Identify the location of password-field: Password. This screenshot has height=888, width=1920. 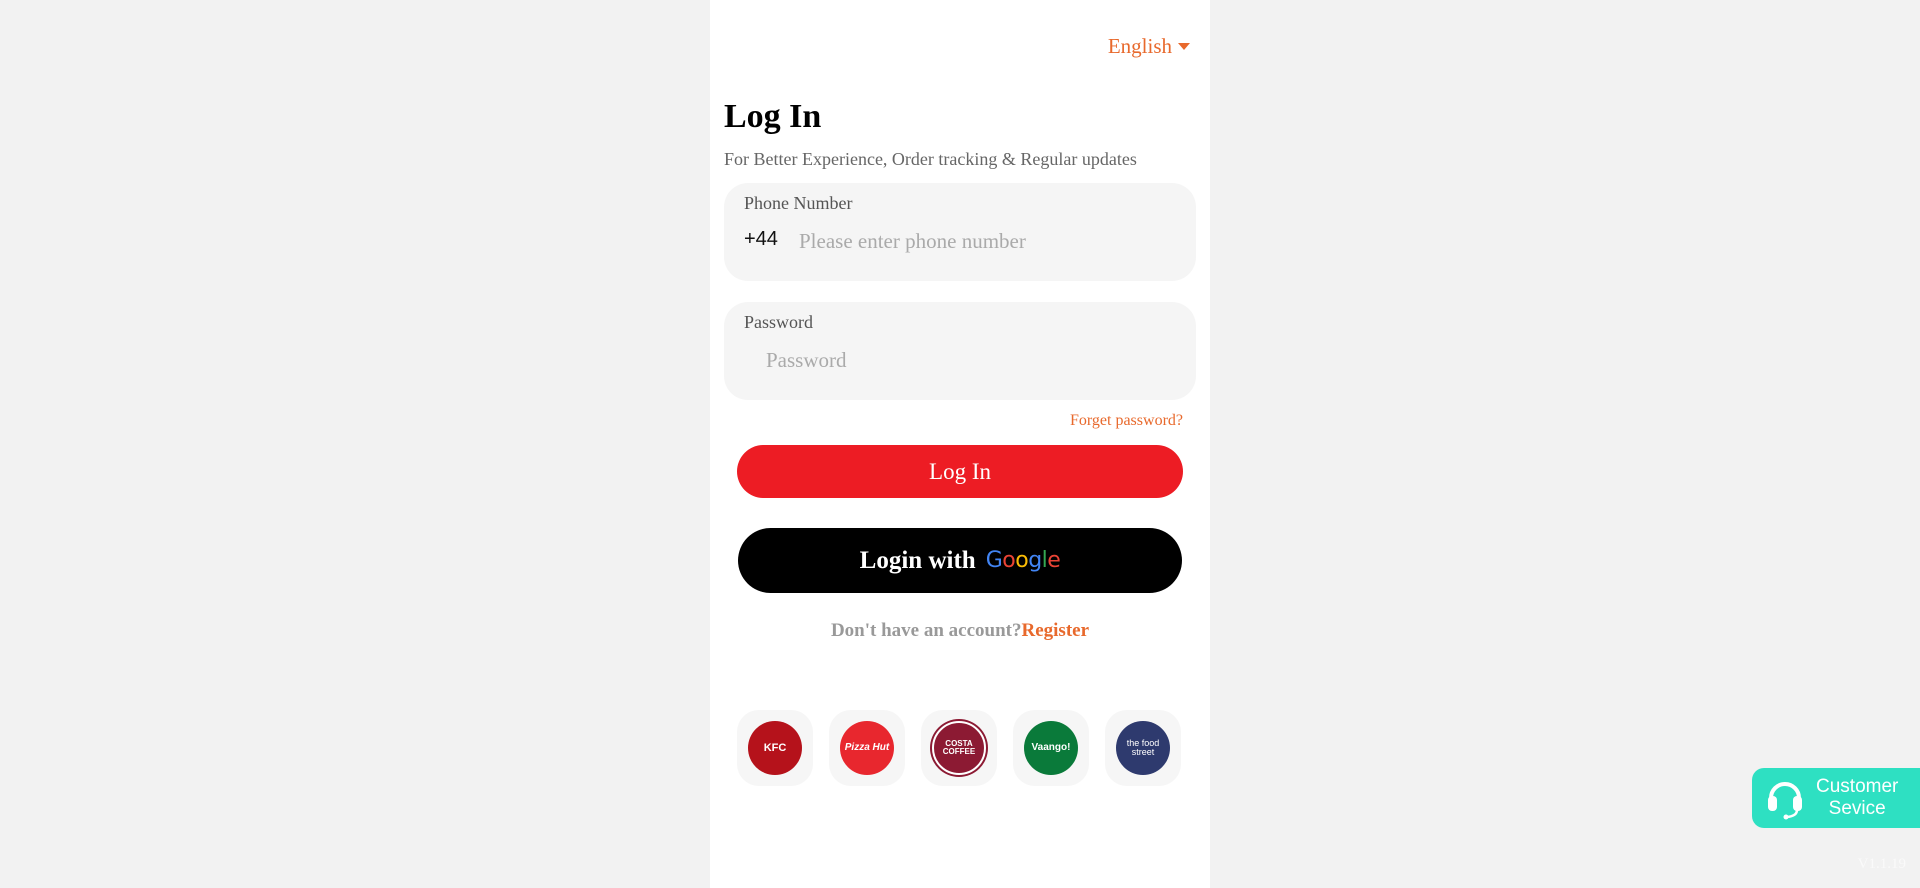
(960, 351).